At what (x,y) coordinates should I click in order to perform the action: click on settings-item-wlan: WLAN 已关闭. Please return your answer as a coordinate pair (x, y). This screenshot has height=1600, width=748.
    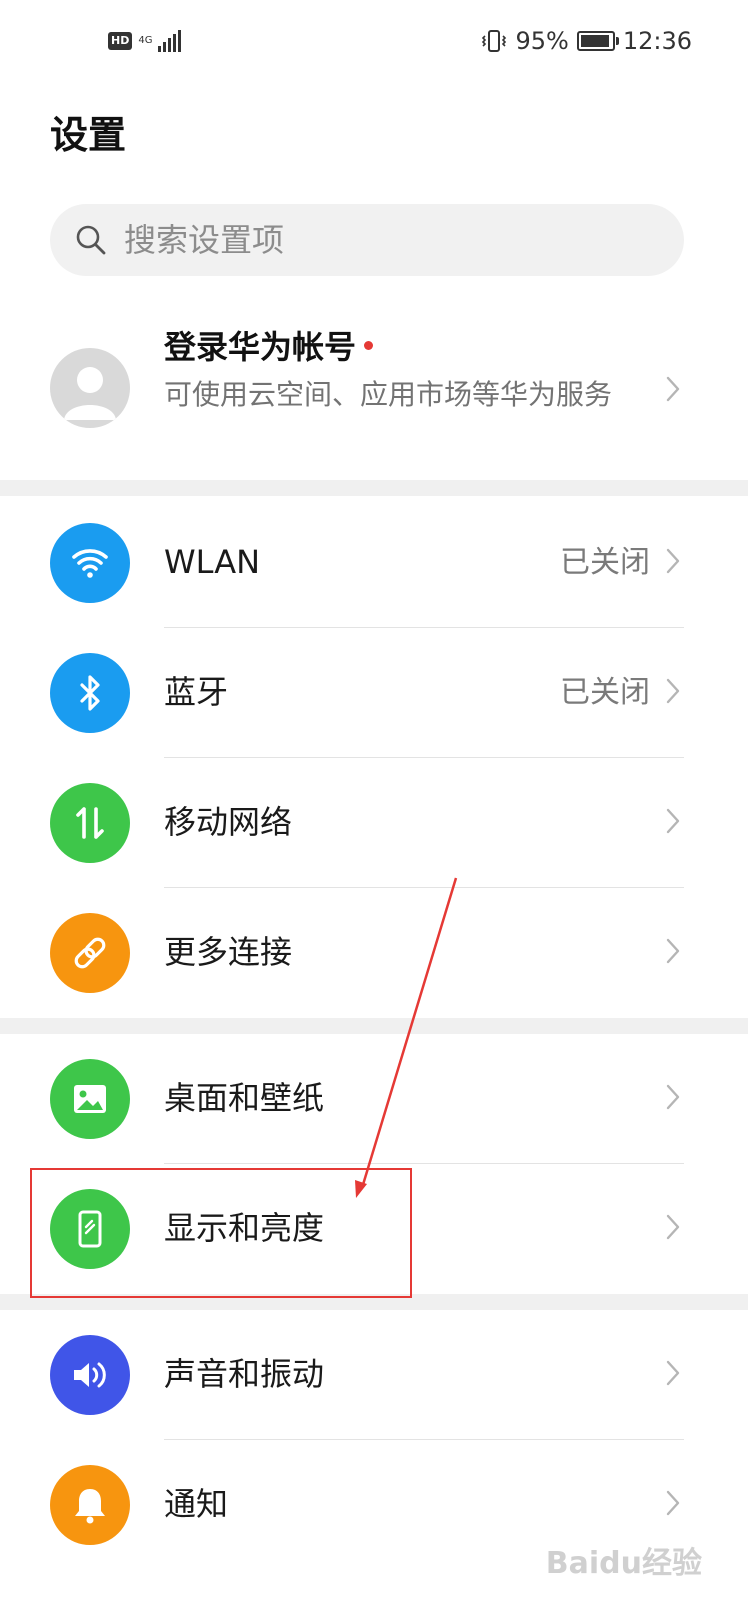
    Looking at the image, I should click on (374, 563).